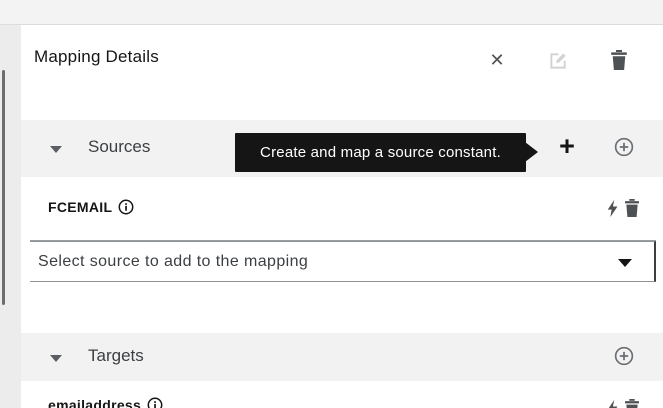 This screenshot has height=408, width=663. Describe the element at coordinates (380, 152) in the screenshot. I see `tooltip-text: Create and map a source constant.` at that location.